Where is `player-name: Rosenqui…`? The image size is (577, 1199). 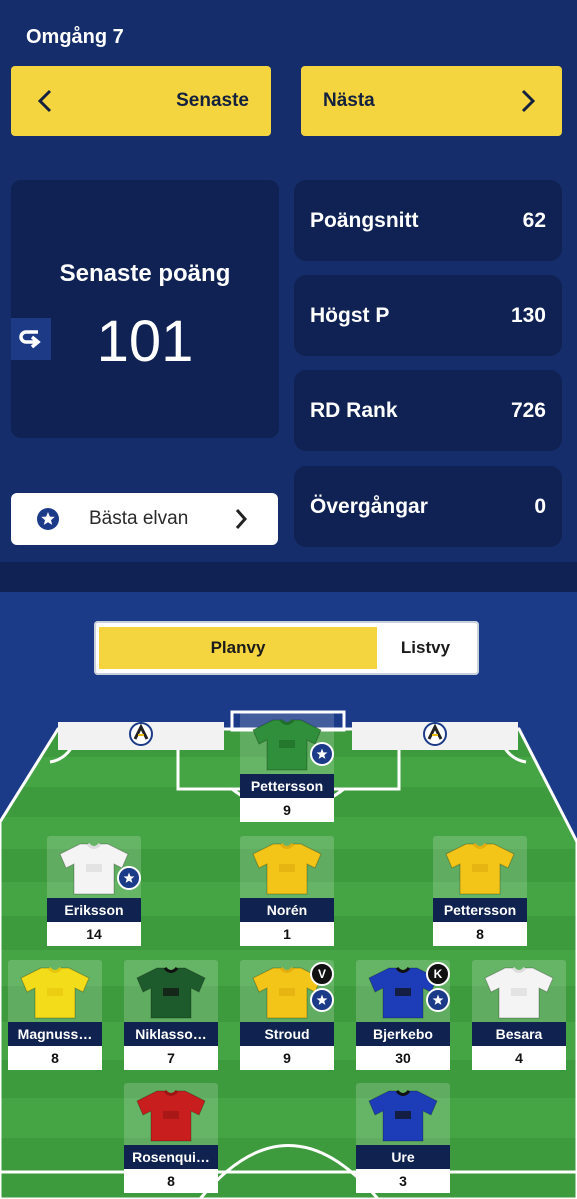
player-name: Rosenqui… is located at coordinates (171, 1157).